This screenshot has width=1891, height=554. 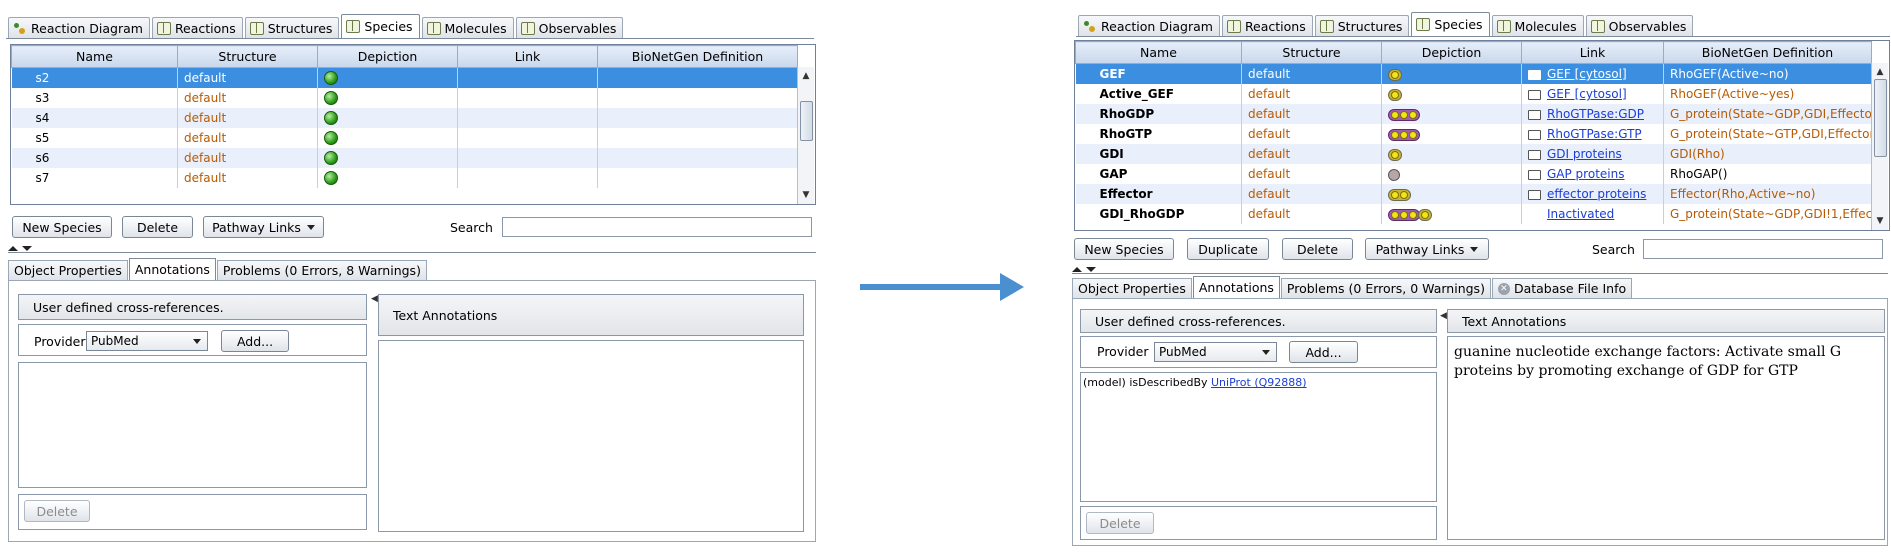 I want to click on species-definition, so click(x=697, y=138).